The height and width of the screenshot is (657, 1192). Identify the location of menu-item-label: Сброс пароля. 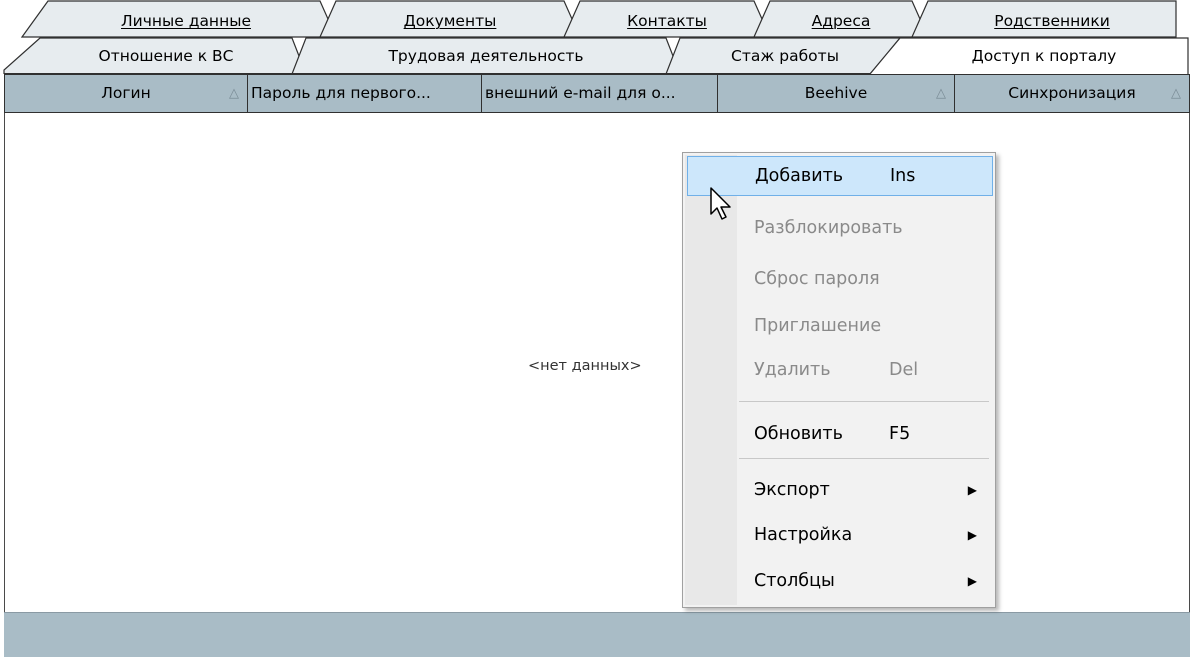
(817, 279).